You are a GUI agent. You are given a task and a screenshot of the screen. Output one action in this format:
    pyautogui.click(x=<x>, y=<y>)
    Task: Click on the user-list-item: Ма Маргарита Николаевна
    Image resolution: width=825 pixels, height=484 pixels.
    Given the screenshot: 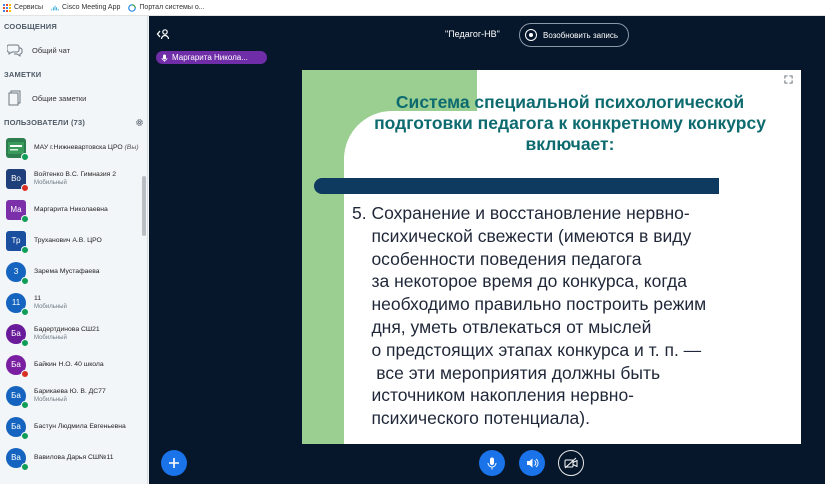 What is the action you would take?
    pyautogui.click(x=73, y=209)
    